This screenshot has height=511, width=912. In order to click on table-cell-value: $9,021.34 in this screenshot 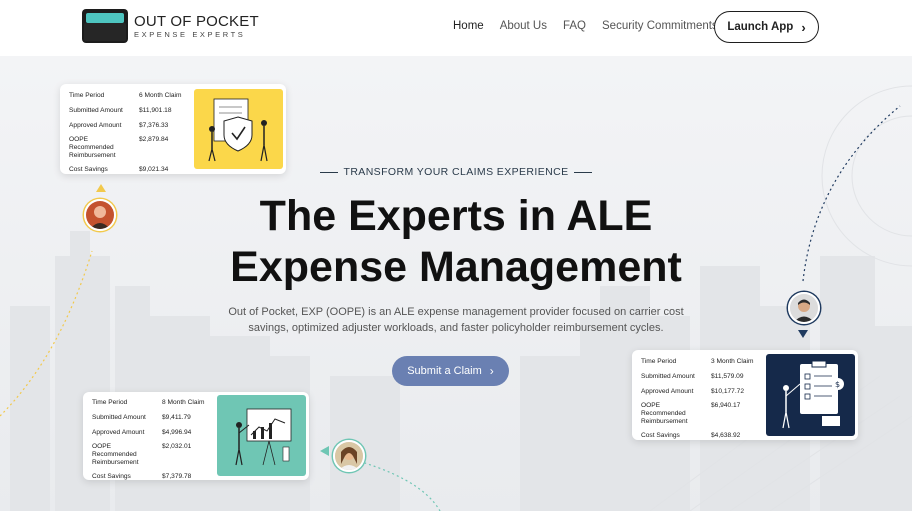, I will do `click(154, 169)`.